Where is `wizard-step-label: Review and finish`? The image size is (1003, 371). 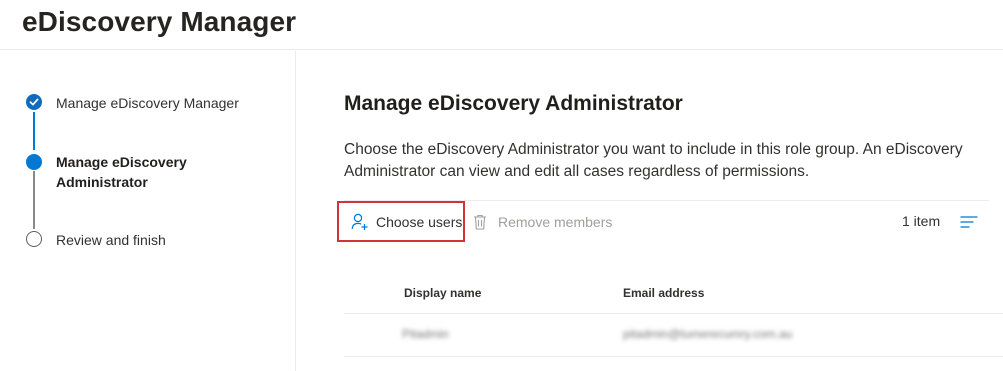 wizard-step-label: Review and finish is located at coordinates (111, 240).